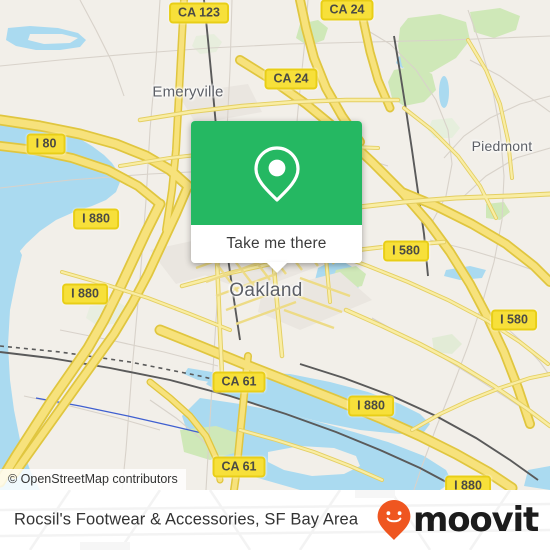 This screenshot has width=550, height=550. Describe the element at coordinates (347, 10) in the screenshot. I see `highway-shield-ca-24-top: CA 24` at that location.